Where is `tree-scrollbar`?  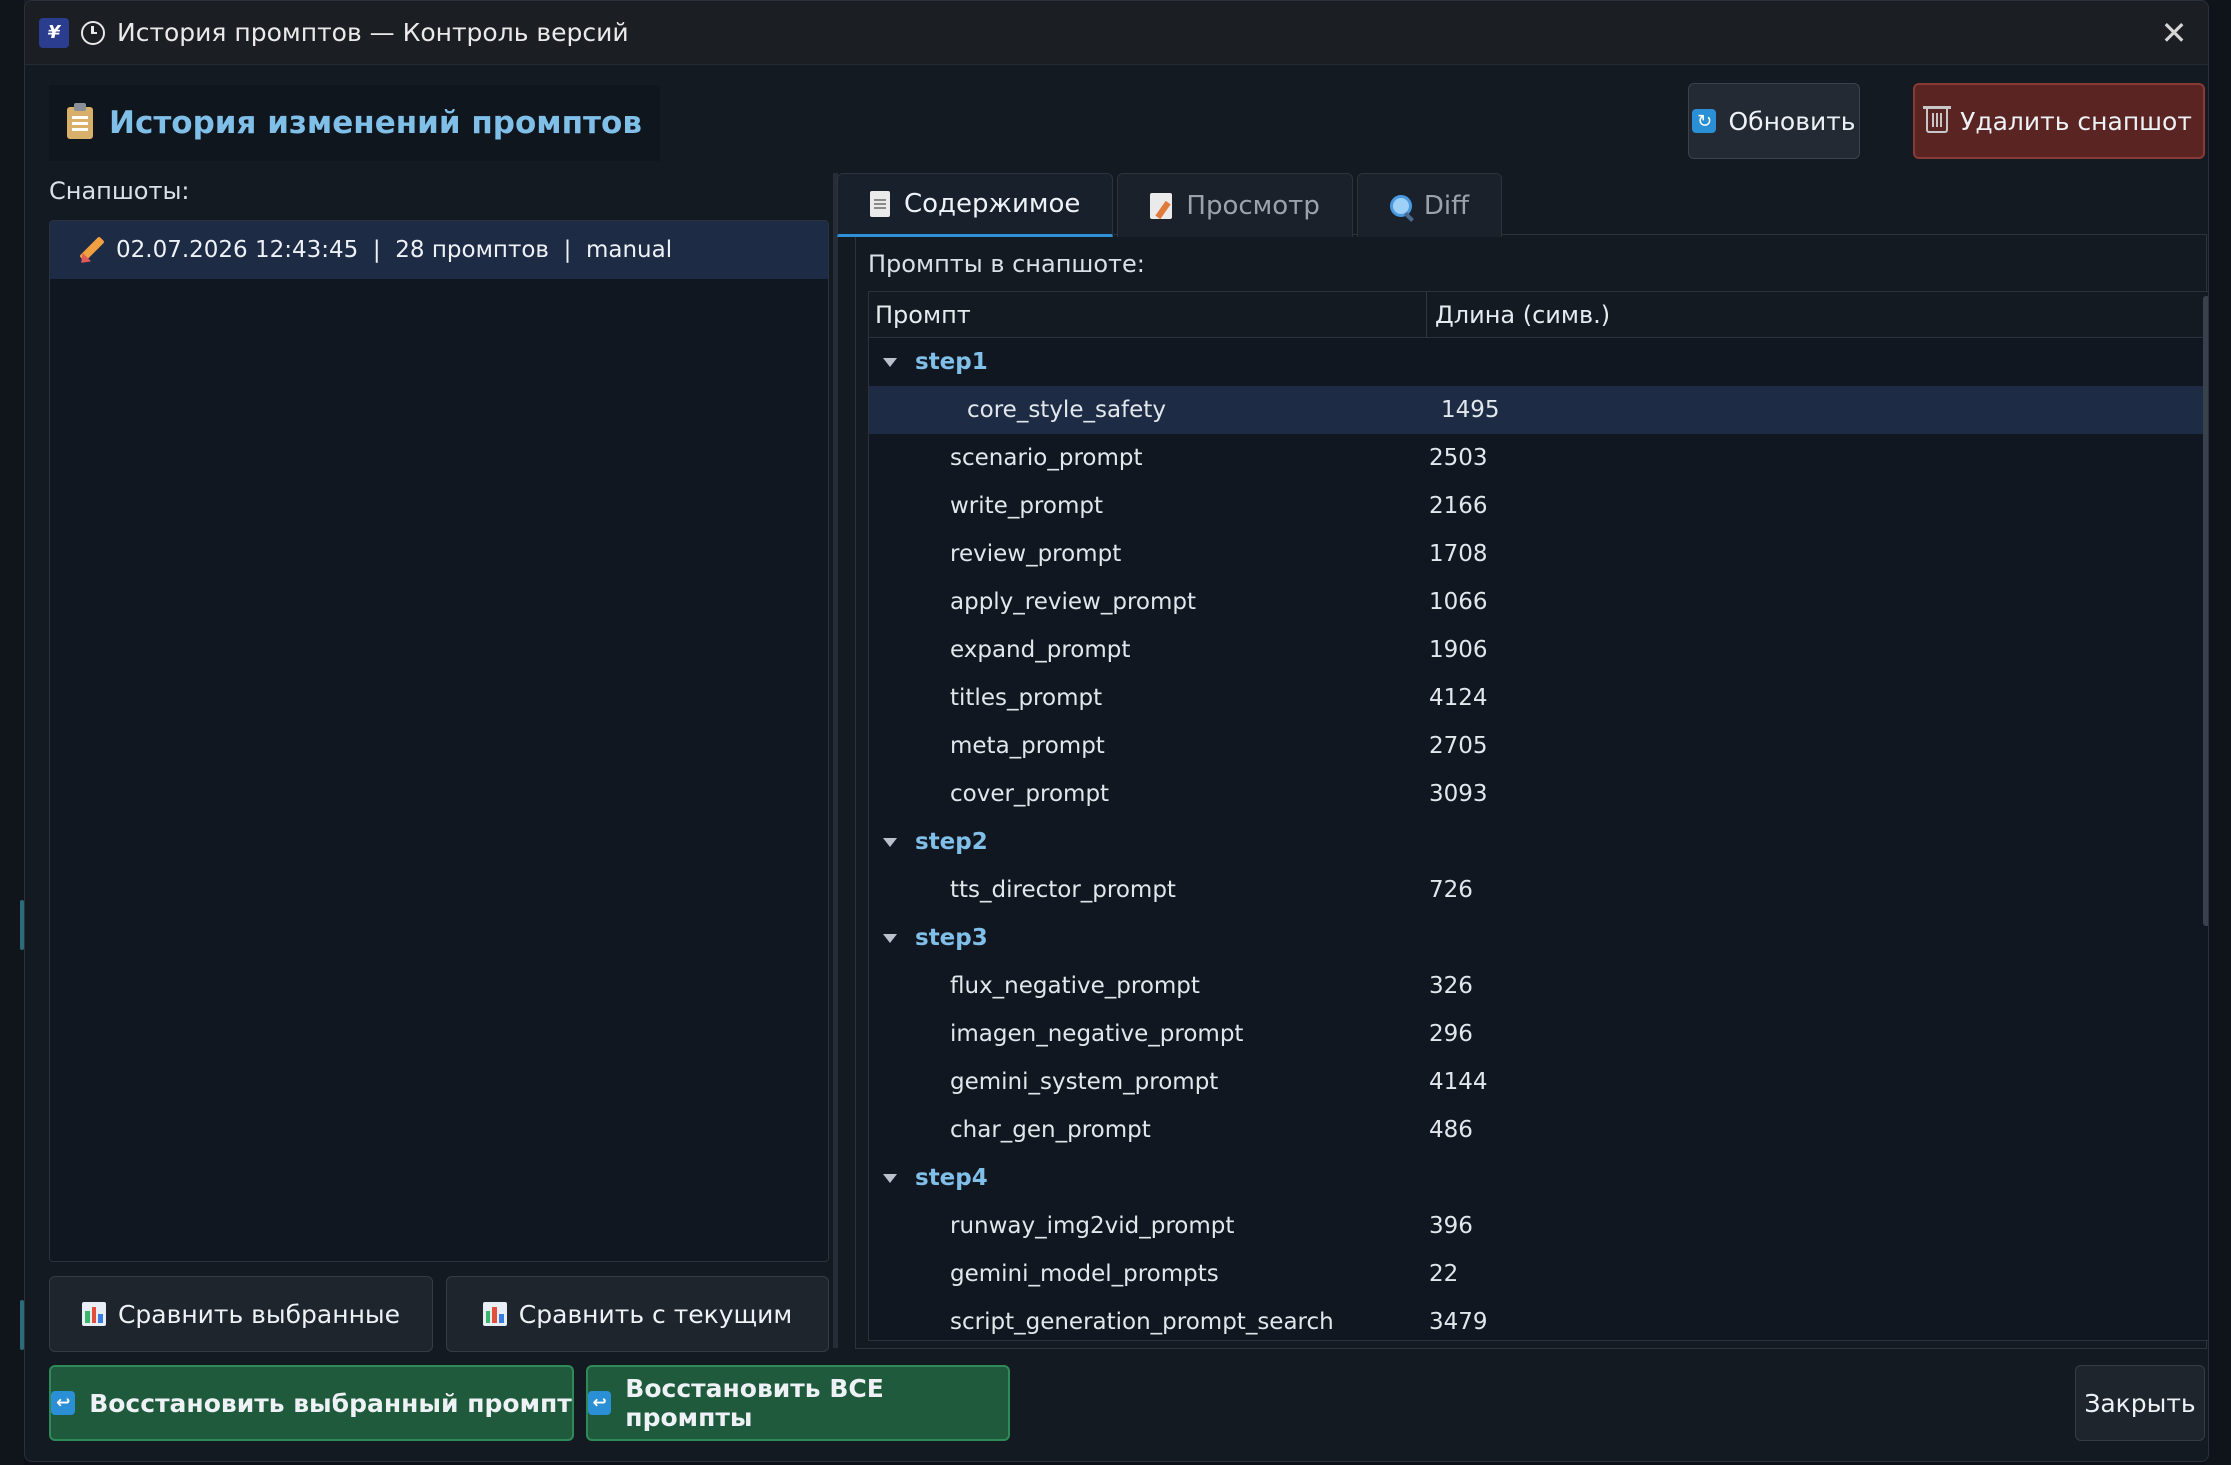 tree-scrollbar is located at coordinates (2205, 611).